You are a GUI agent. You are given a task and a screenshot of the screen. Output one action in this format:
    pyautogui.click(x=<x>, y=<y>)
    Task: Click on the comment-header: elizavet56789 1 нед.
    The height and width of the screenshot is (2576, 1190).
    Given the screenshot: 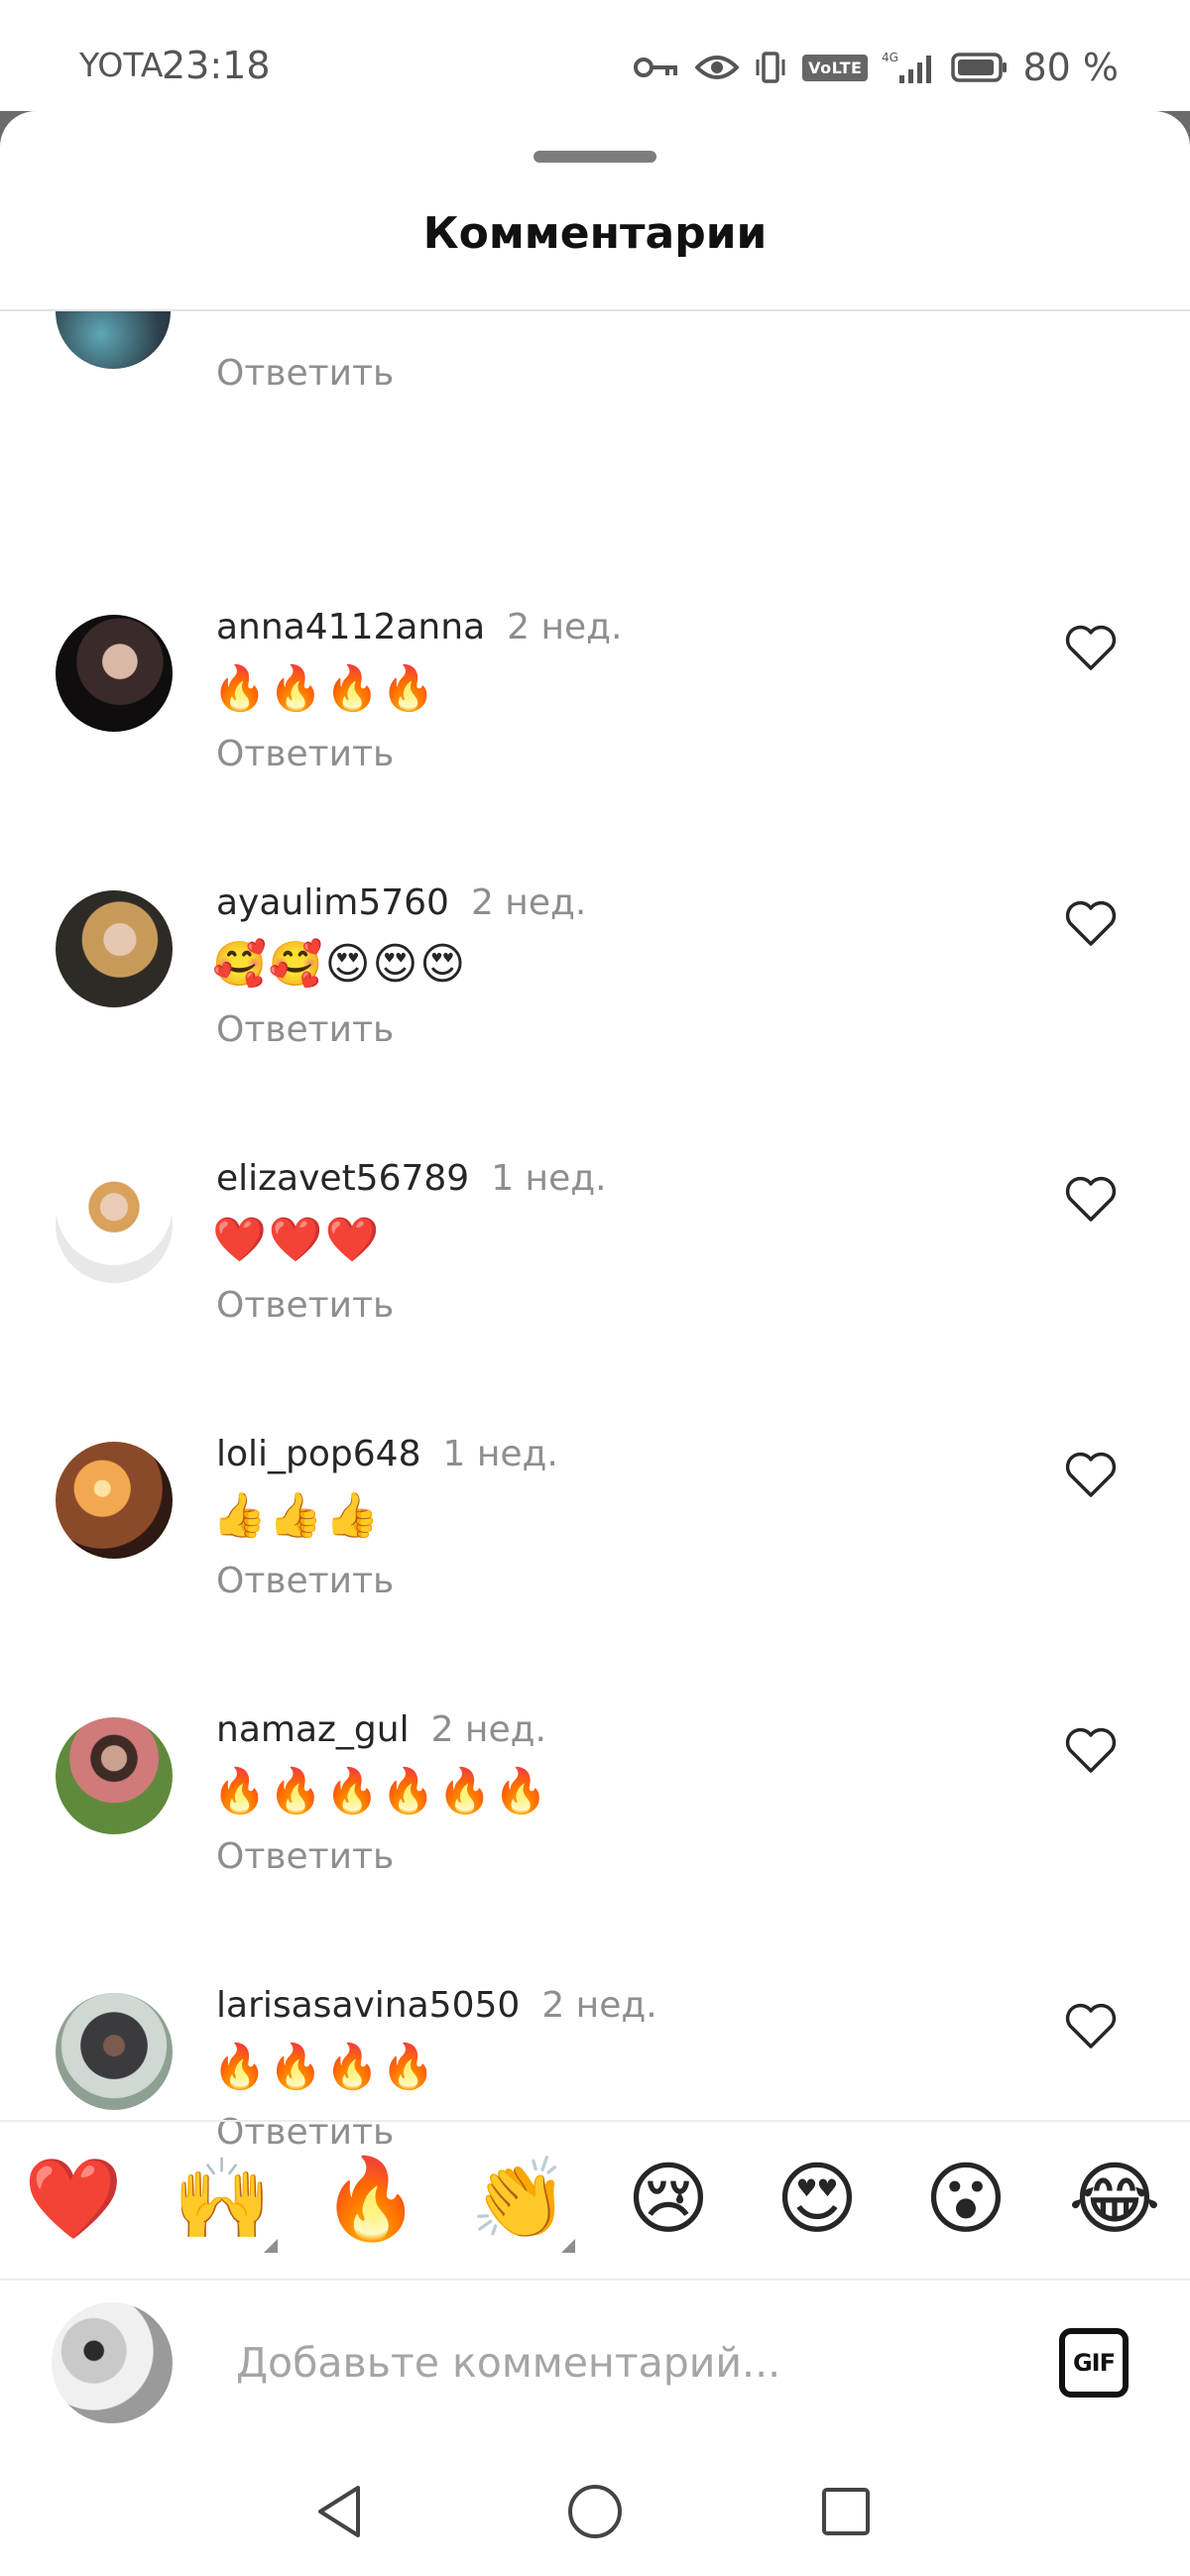 What is the action you would take?
    pyautogui.click(x=411, y=1179)
    